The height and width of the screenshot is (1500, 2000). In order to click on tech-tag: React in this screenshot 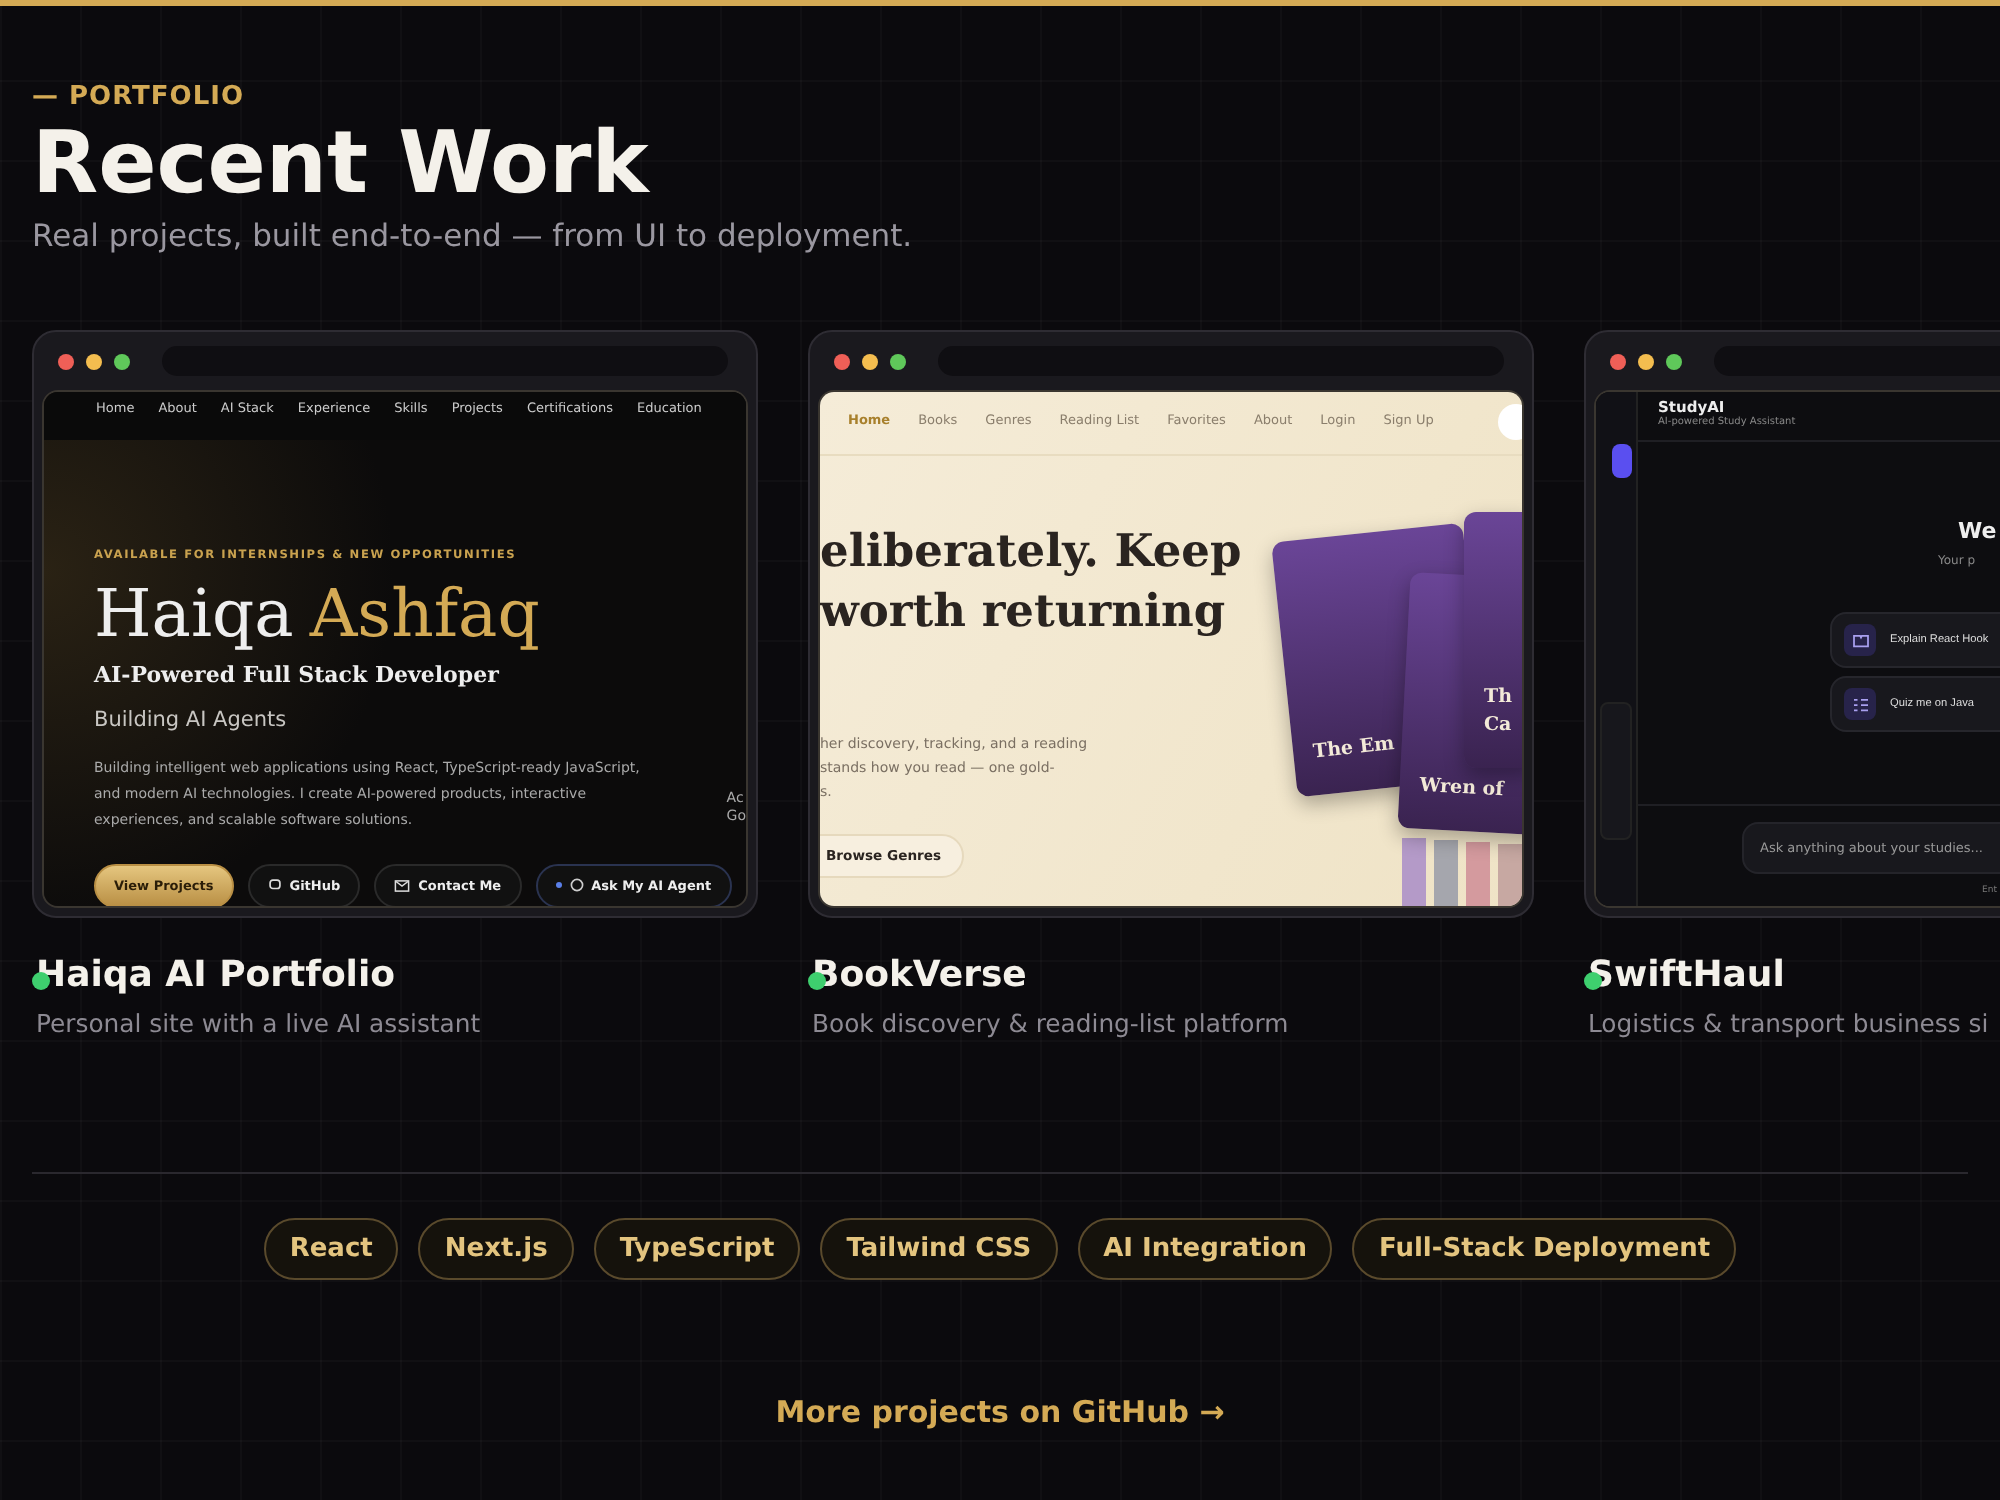, I will do `click(331, 1249)`.